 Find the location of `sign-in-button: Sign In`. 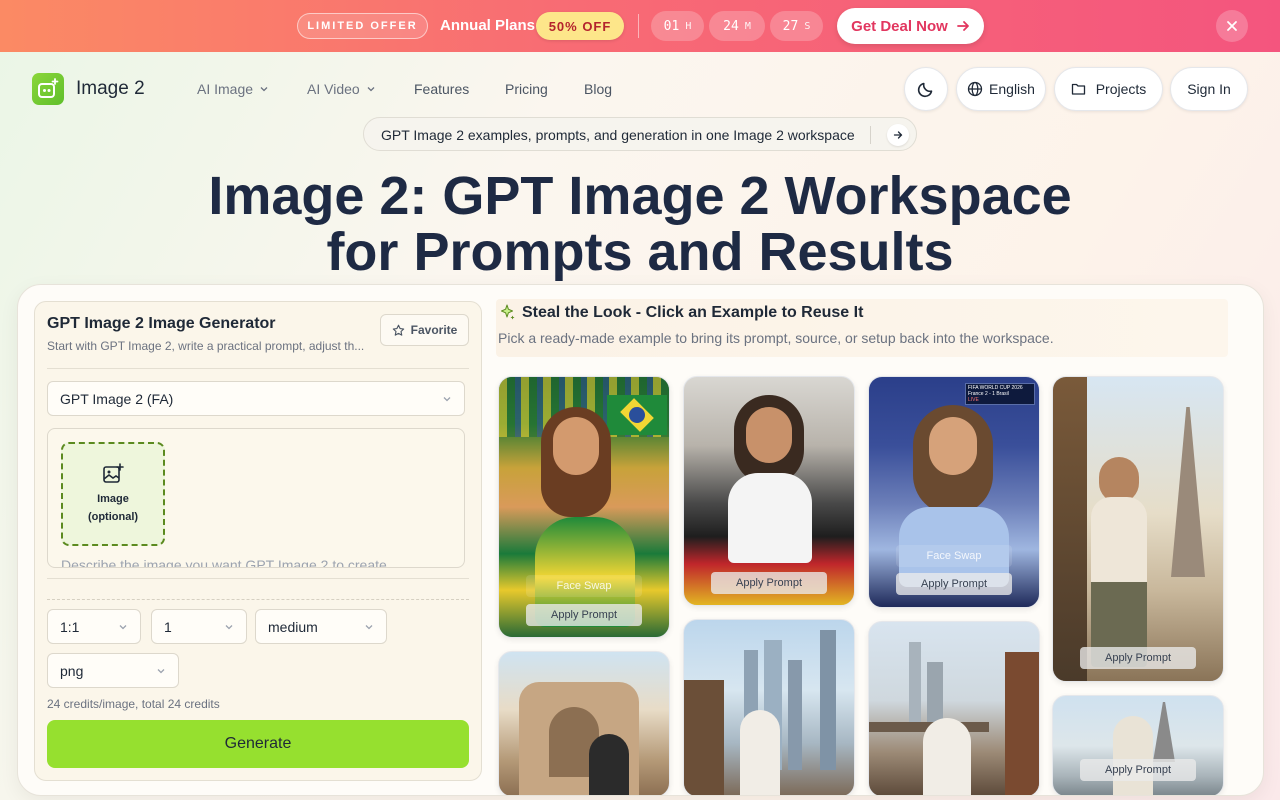

sign-in-button: Sign In is located at coordinates (1209, 89).